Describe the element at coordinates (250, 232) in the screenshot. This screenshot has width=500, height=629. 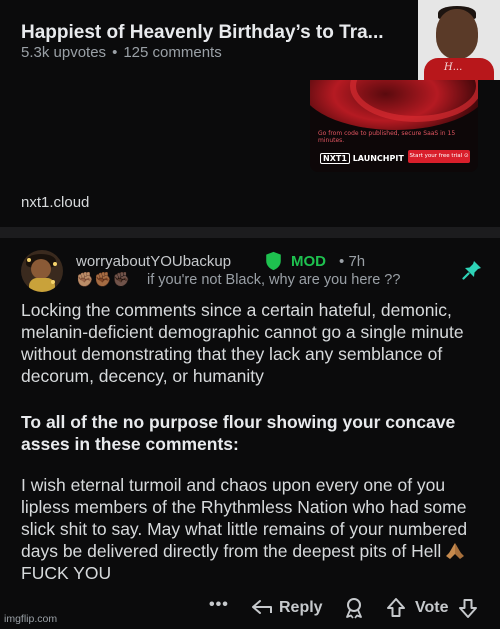
I see `section-divider` at that location.